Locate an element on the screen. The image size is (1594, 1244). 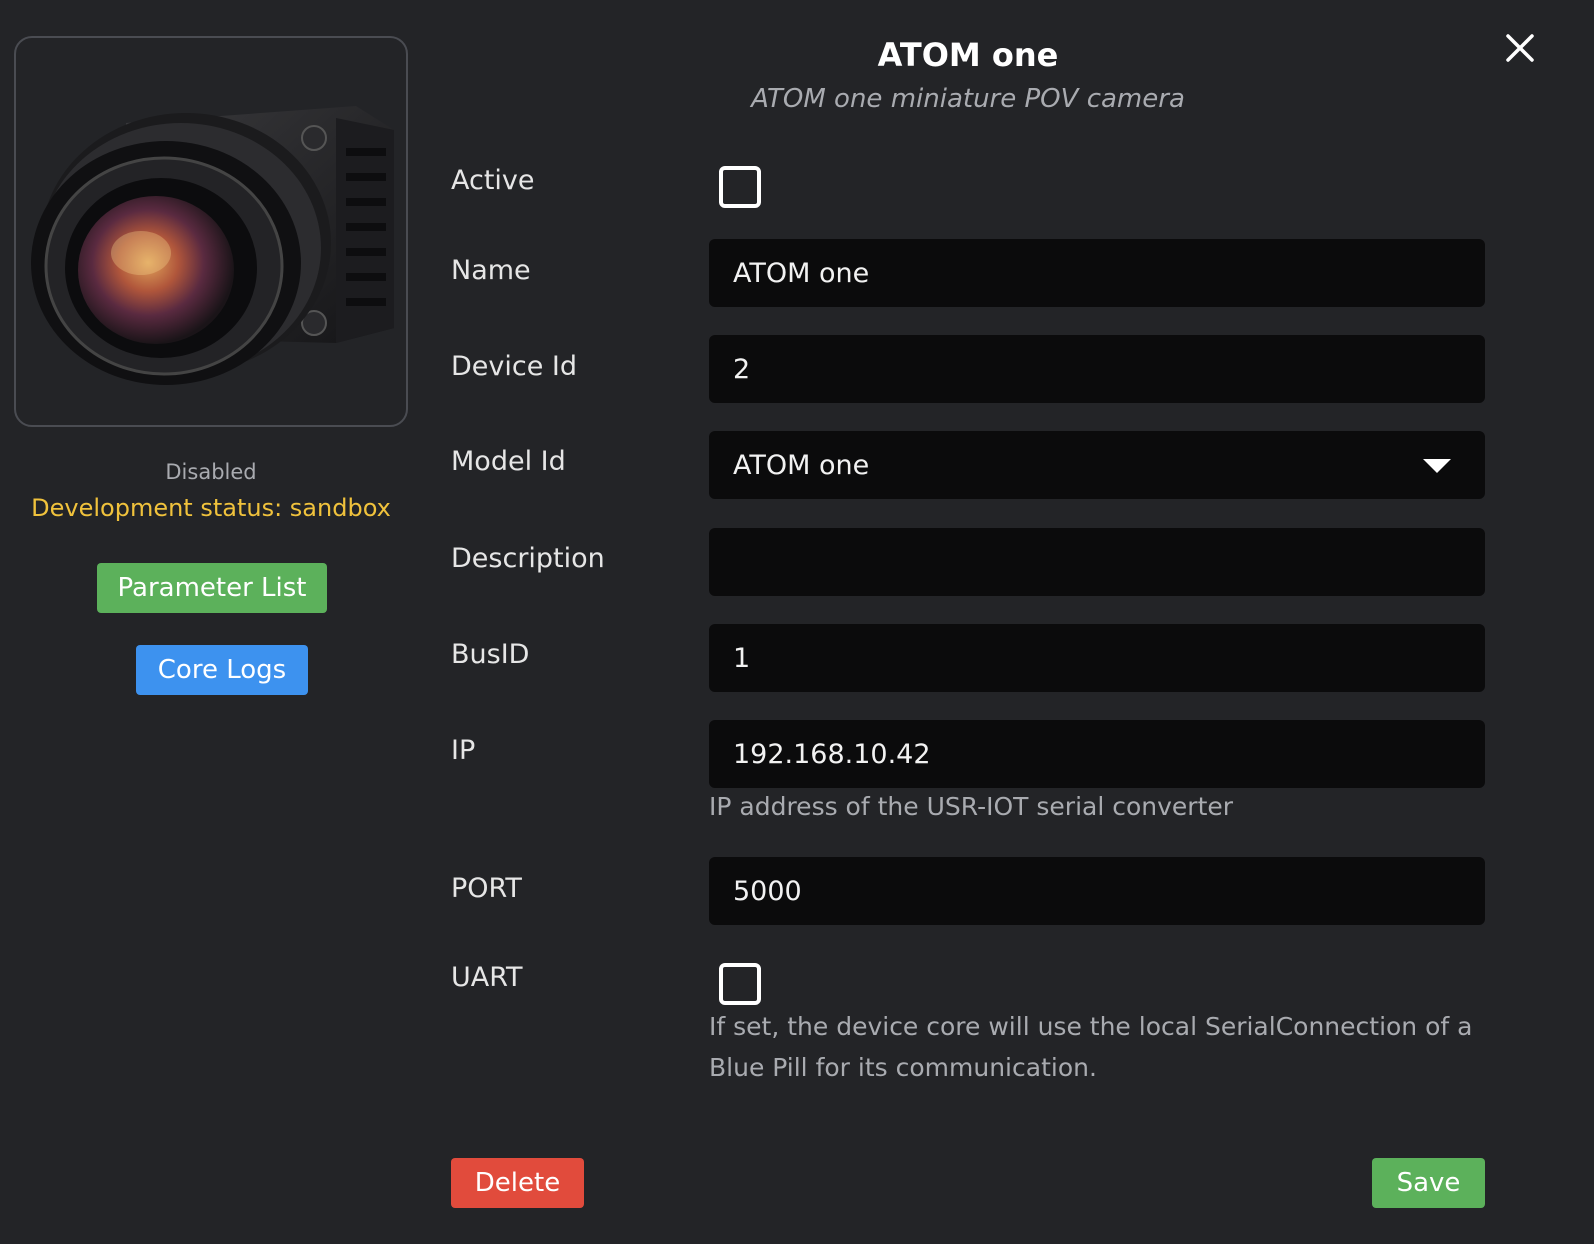
model-id-label: Model Id is located at coordinates (508, 461).